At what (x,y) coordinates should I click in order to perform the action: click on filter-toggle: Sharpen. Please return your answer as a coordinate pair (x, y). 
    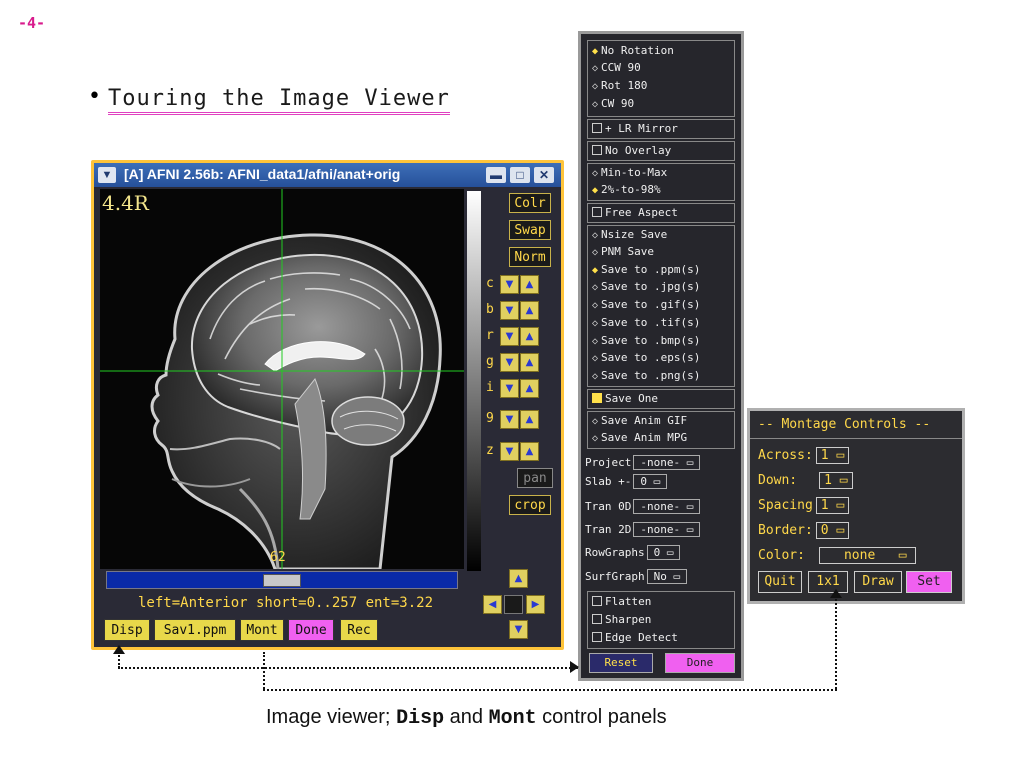
    Looking at the image, I should click on (621, 619).